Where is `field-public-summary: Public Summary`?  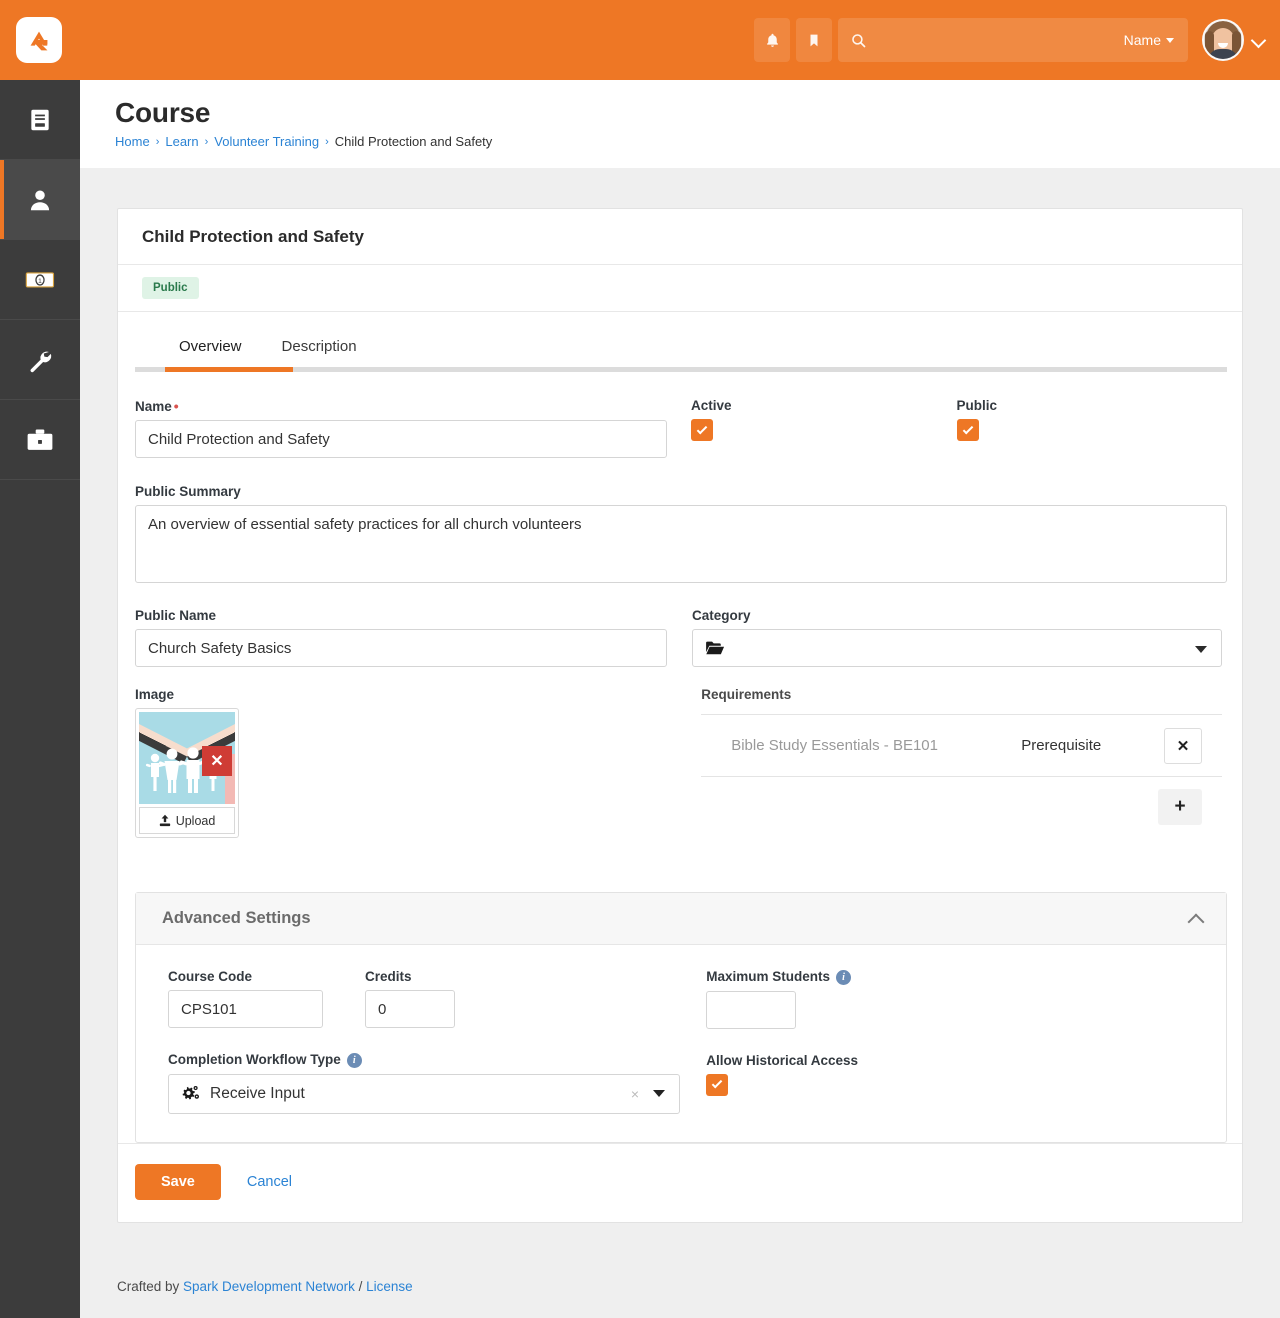
field-public-summary: Public Summary is located at coordinates (681, 536).